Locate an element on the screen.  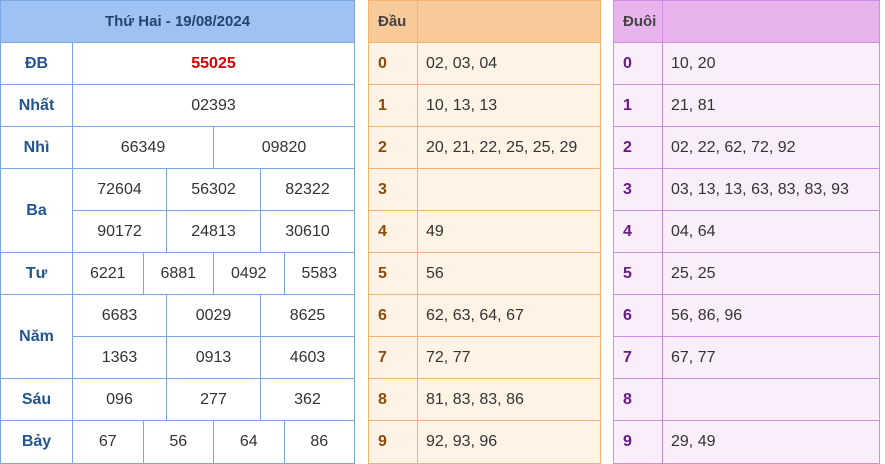
prize-number: 09820 is located at coordinates (283, 147).